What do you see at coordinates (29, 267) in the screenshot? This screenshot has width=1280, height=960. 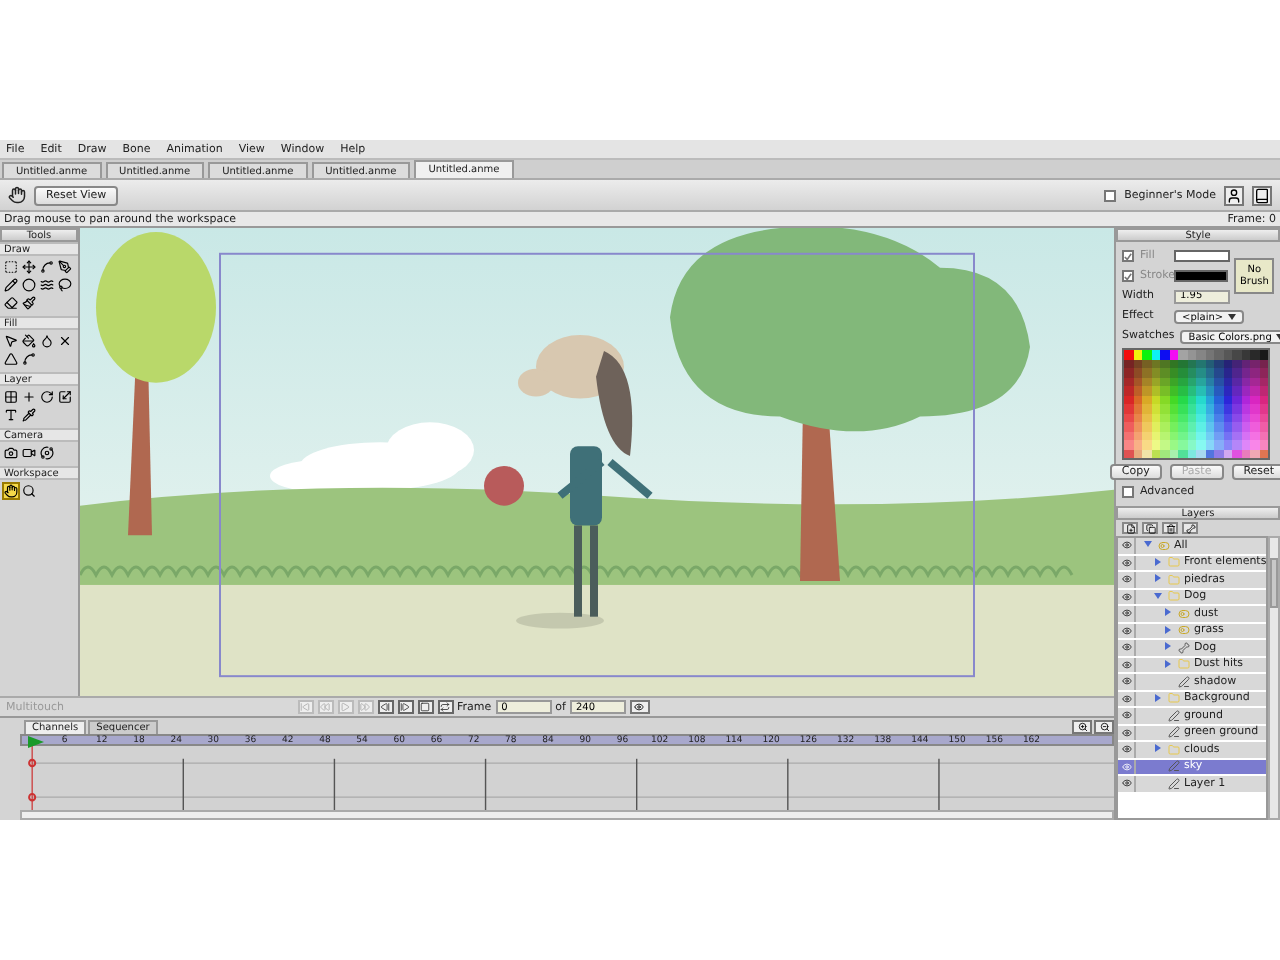 I see `move-icon` at bounding box center [29, 267].